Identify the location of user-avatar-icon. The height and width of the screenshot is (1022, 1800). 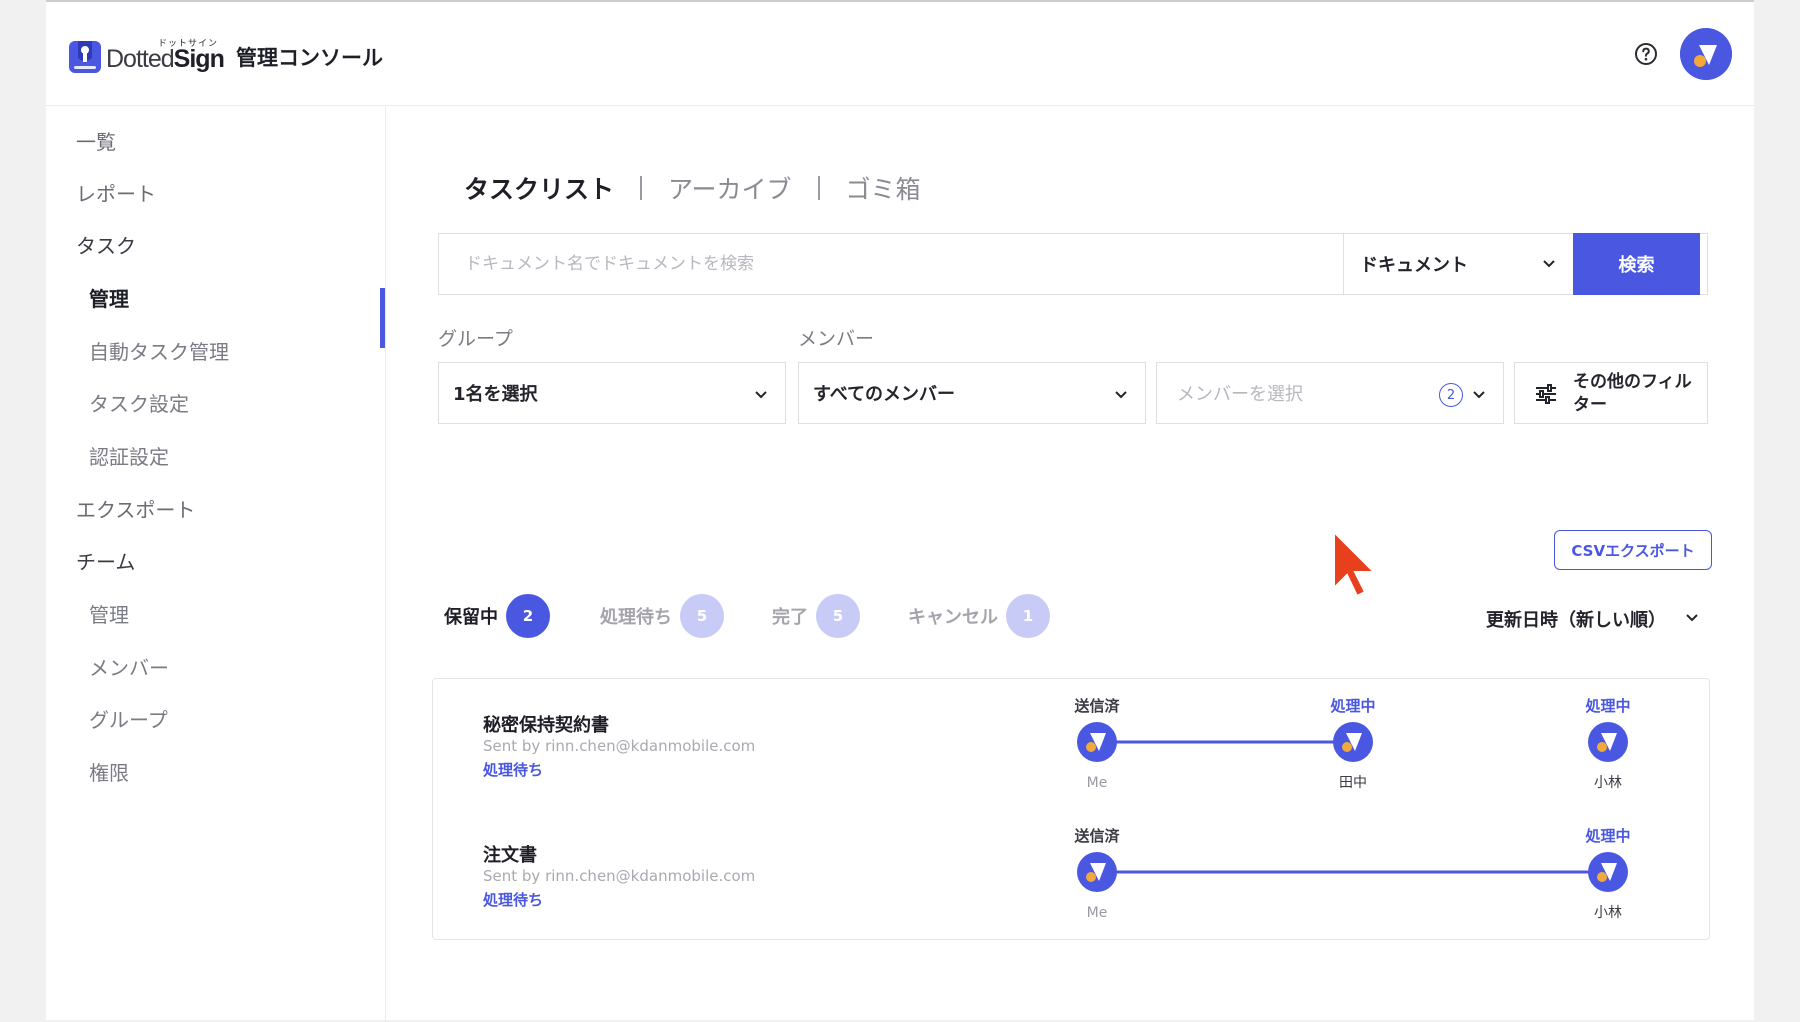
(1706, 54).